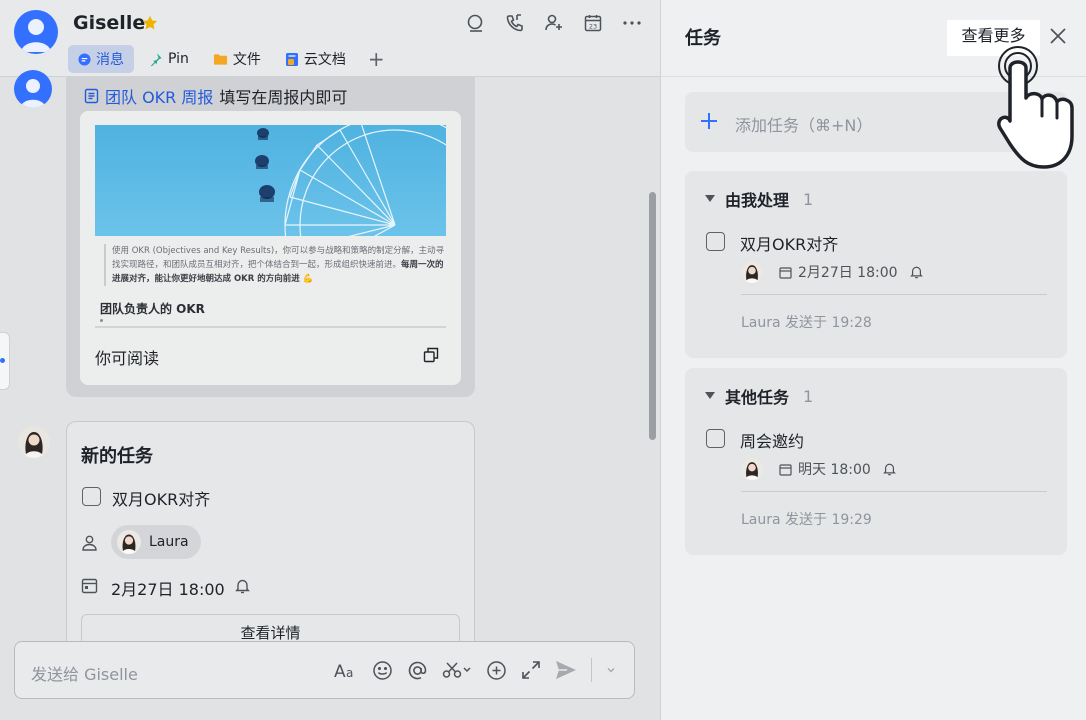 Image resolution: width=1086 pixels, height=720 pixels. I want to click on doc-cover-image, so click(270, 180).